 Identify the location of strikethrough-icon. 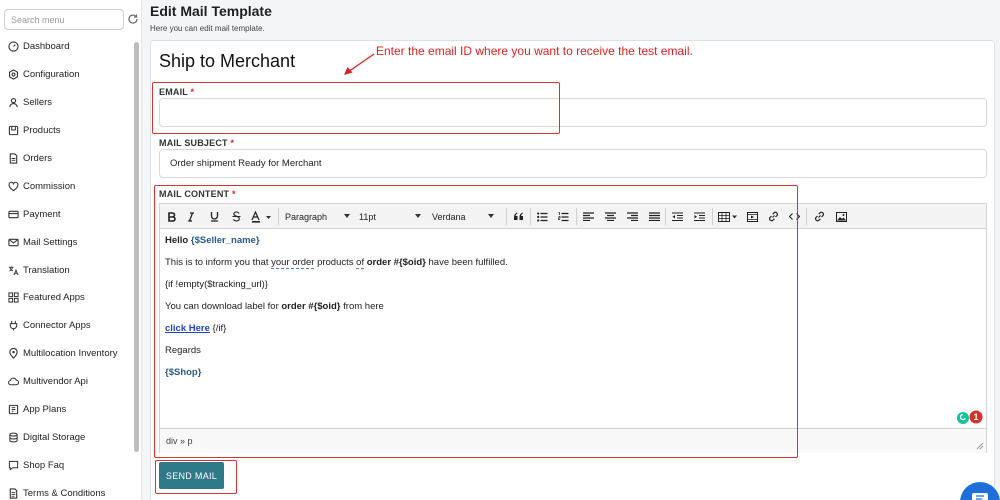
(236, 216).